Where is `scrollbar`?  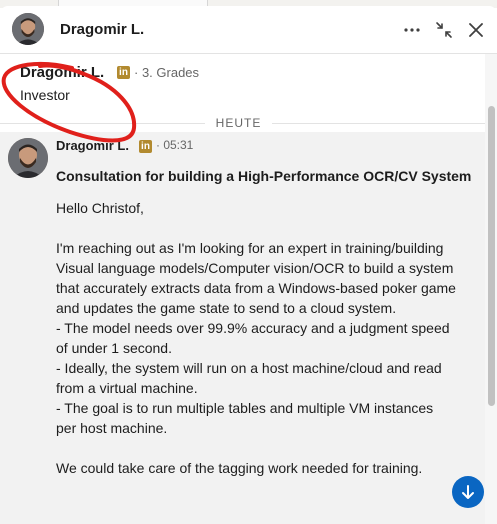
scrollbar is located at coordinates (491, 289).